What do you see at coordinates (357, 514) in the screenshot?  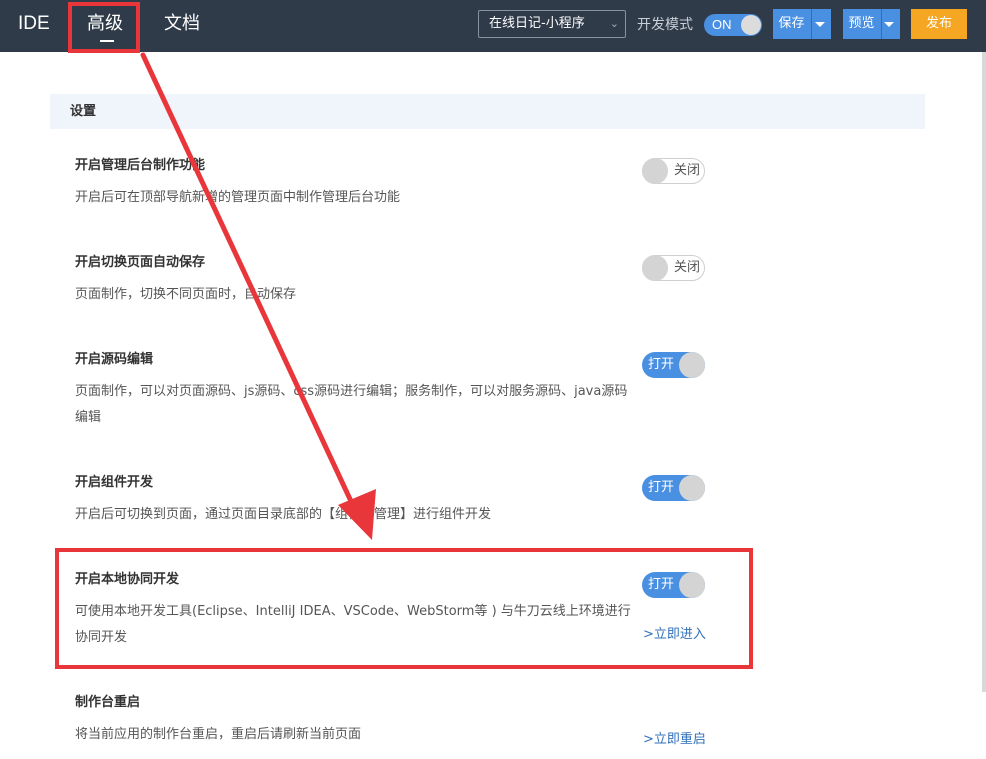 I see `arrow-head-icon` at bounding box center [357, 514].